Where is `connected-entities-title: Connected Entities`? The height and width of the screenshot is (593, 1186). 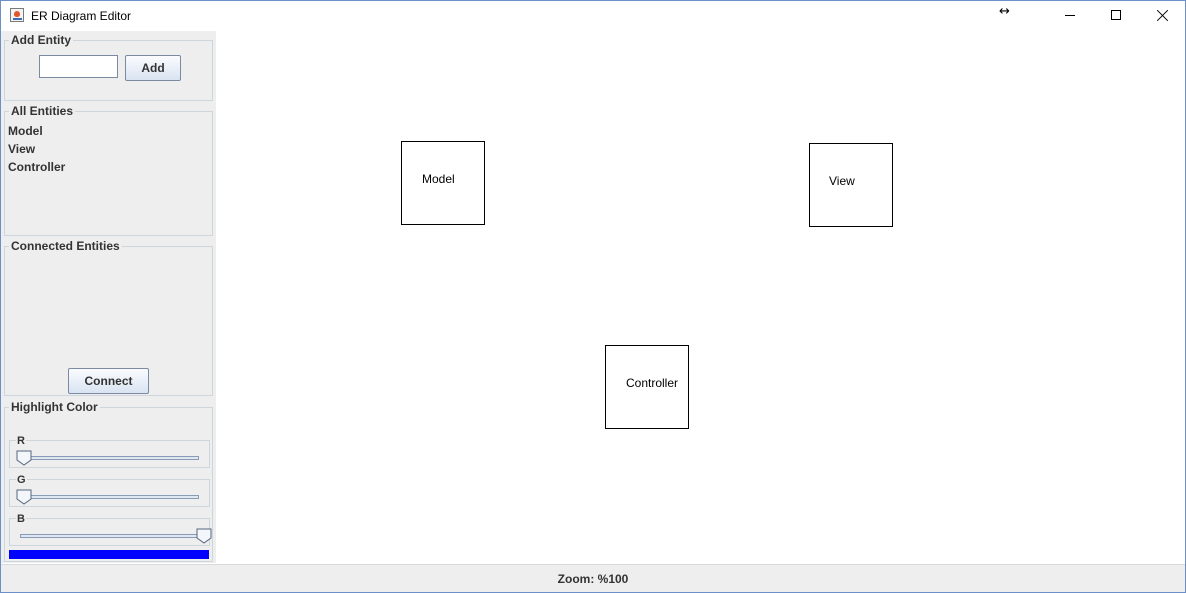 connected-entities-title: Connected Entities is located at coordinates (65, 246).